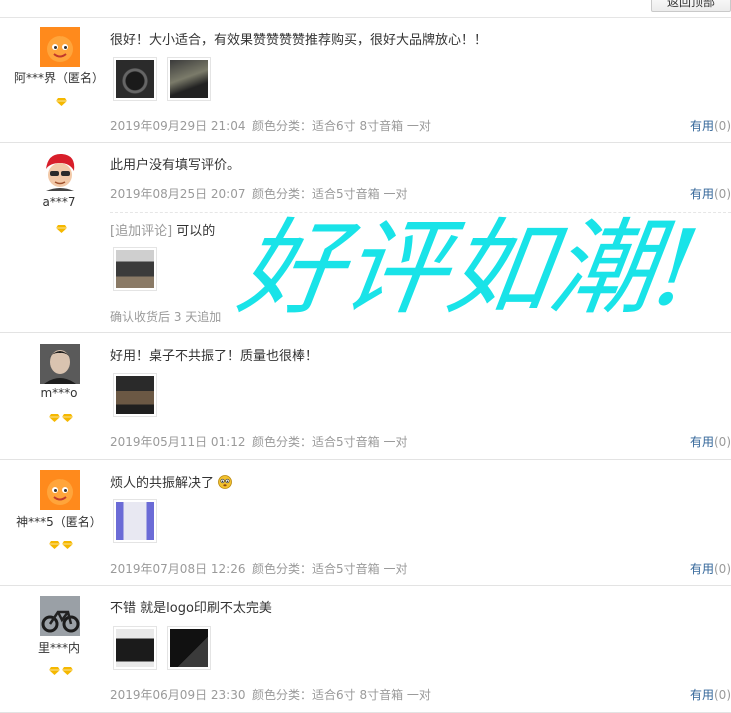 The image size is (731, 713). Describe the element at coordinates (166, 317) in the screenshot. I see `append-note: 确认收货后 3 天追加` at that location.